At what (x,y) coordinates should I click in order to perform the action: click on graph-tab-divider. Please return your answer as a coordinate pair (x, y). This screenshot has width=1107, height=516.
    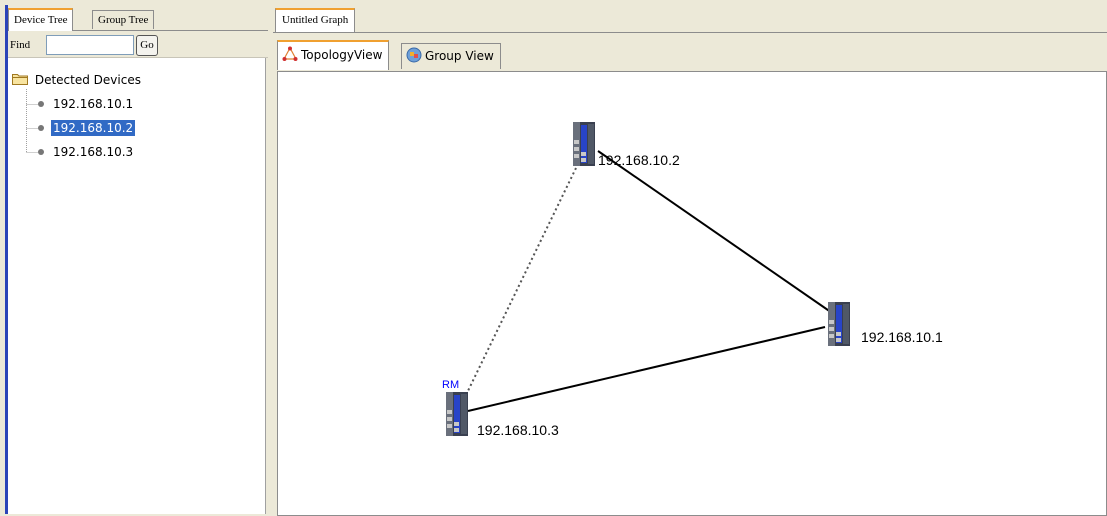
    Looking at the image, I should click on (690, 32).